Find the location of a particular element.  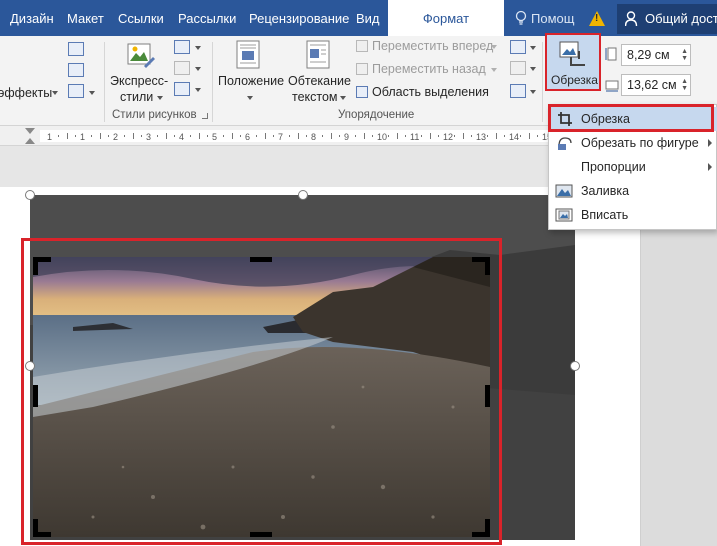

width-field: 13,62 см ▲ ▼ is located at coordinates (656, 85).